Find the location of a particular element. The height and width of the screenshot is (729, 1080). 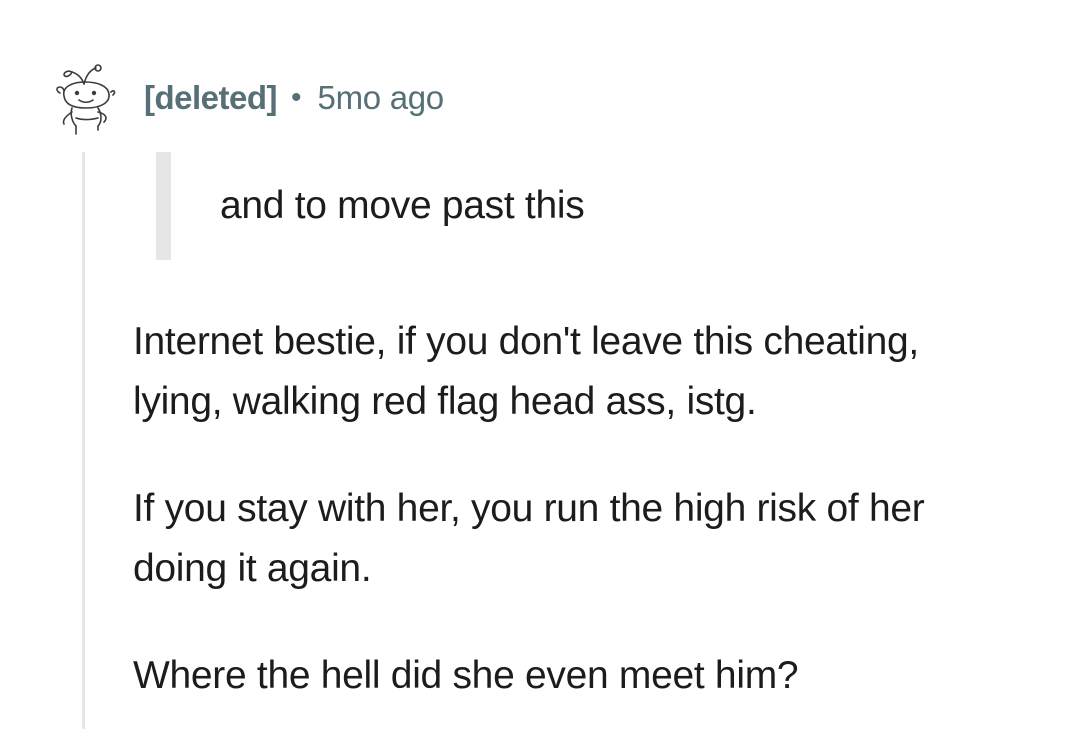

author-name: [deleted] is located at coordinates (211, 98).